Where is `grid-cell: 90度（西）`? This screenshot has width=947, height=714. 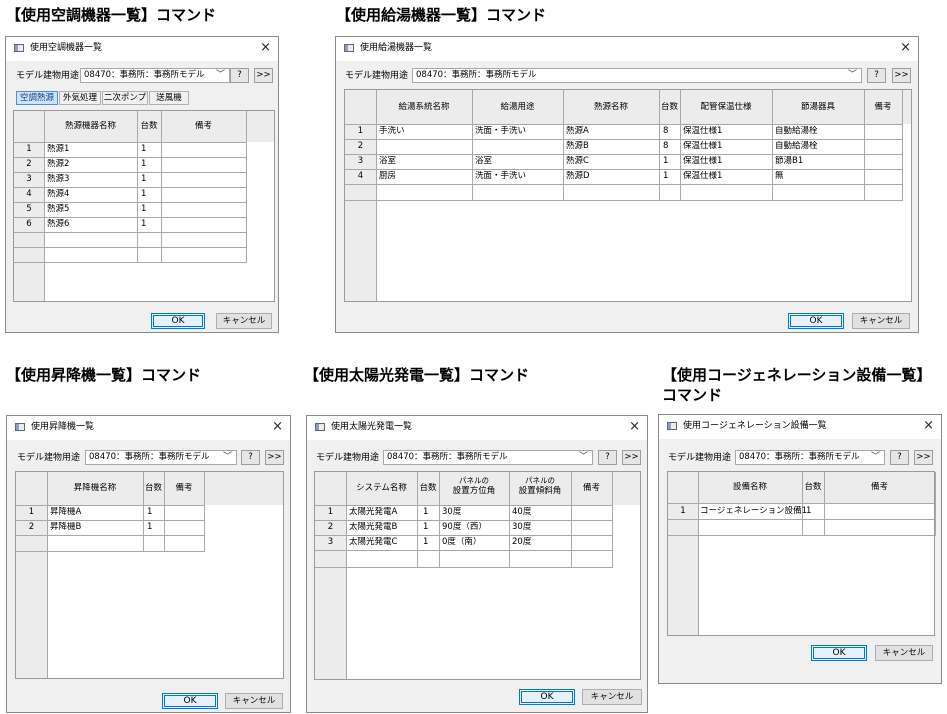 grid-cell: 90度（西） is located at coordinates (464, 527).